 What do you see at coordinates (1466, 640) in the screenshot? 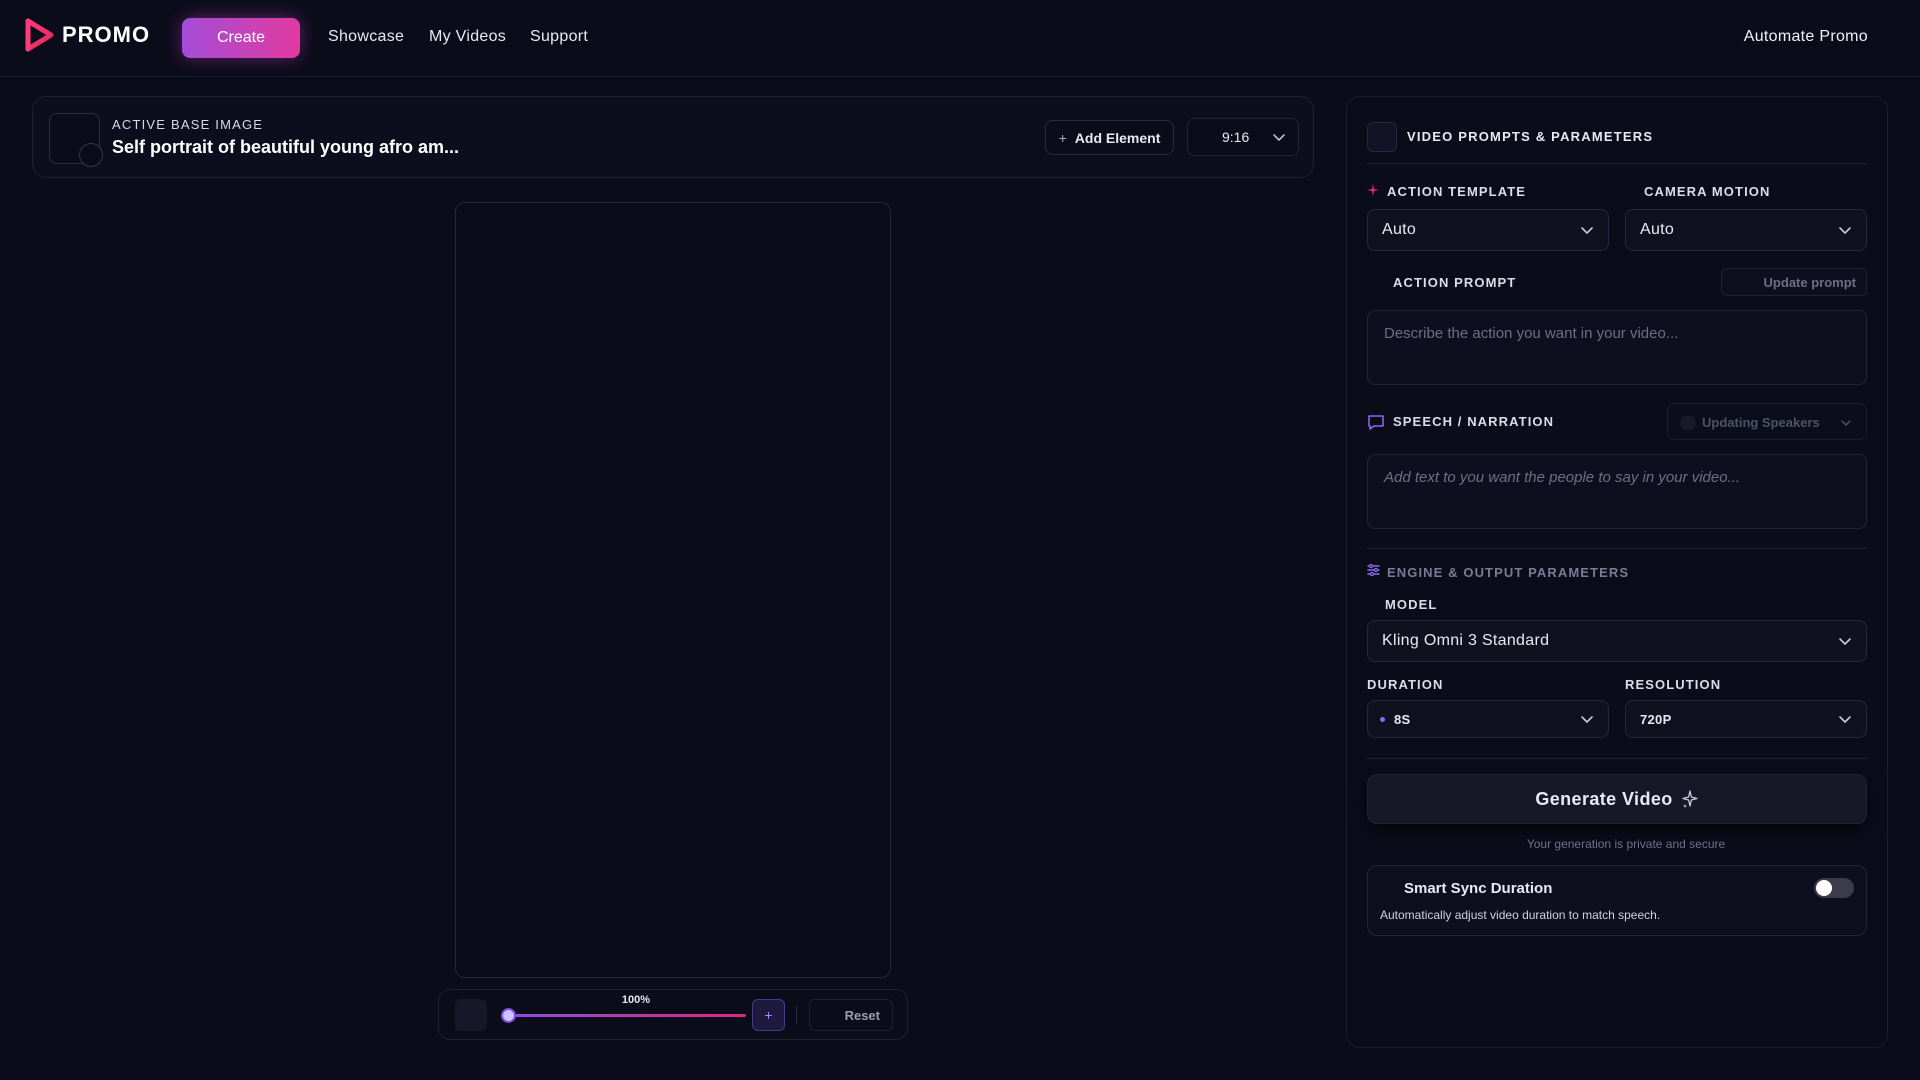
I see `model-value: Kling Omni 3 Standard` at bounding box center [1466, 640].